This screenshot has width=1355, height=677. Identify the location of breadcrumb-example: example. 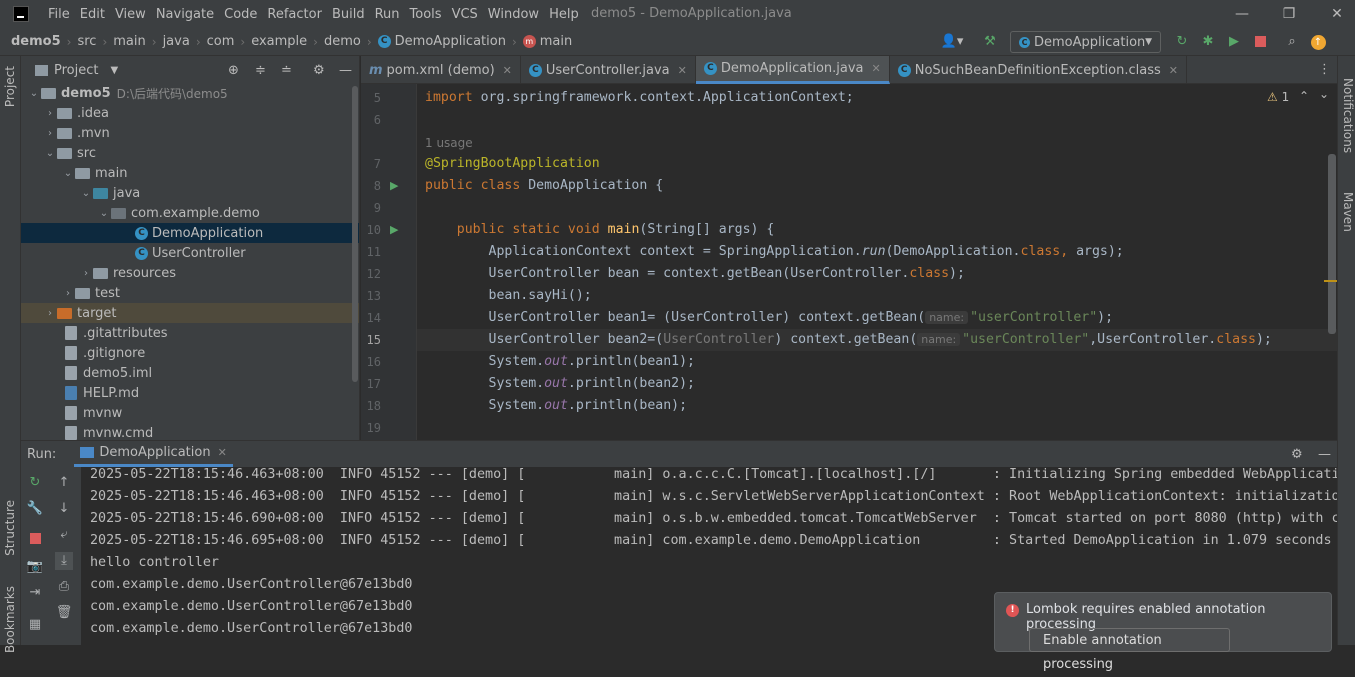
(279, 41).